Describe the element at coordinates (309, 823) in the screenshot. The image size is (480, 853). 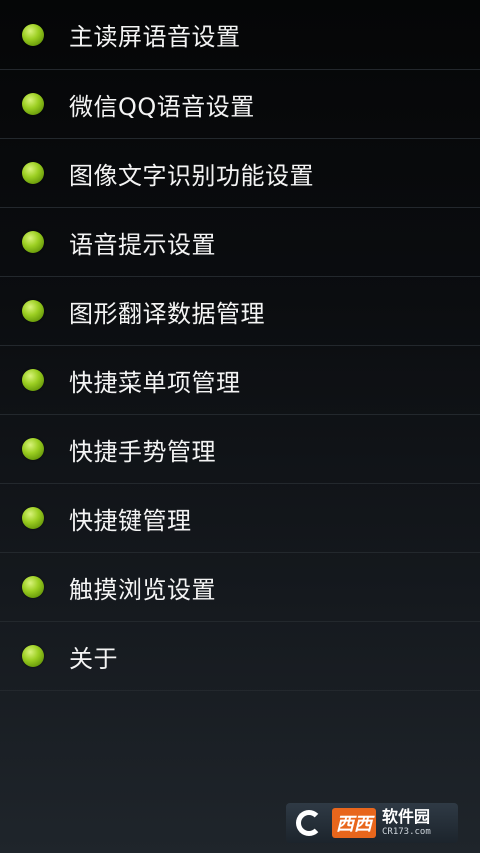
I see `watermark-logo-icon` at that location.